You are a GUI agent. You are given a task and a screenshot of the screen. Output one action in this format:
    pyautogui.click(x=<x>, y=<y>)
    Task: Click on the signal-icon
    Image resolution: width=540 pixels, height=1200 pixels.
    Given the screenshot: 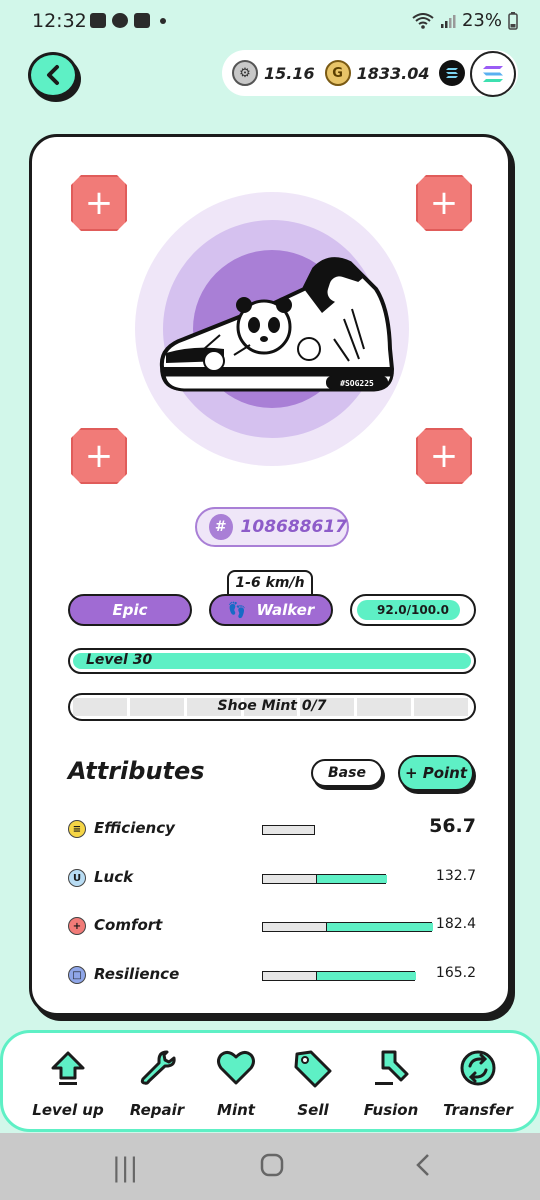 What is the action you would take?
    pyautogui.click(x=448, y=21)
    